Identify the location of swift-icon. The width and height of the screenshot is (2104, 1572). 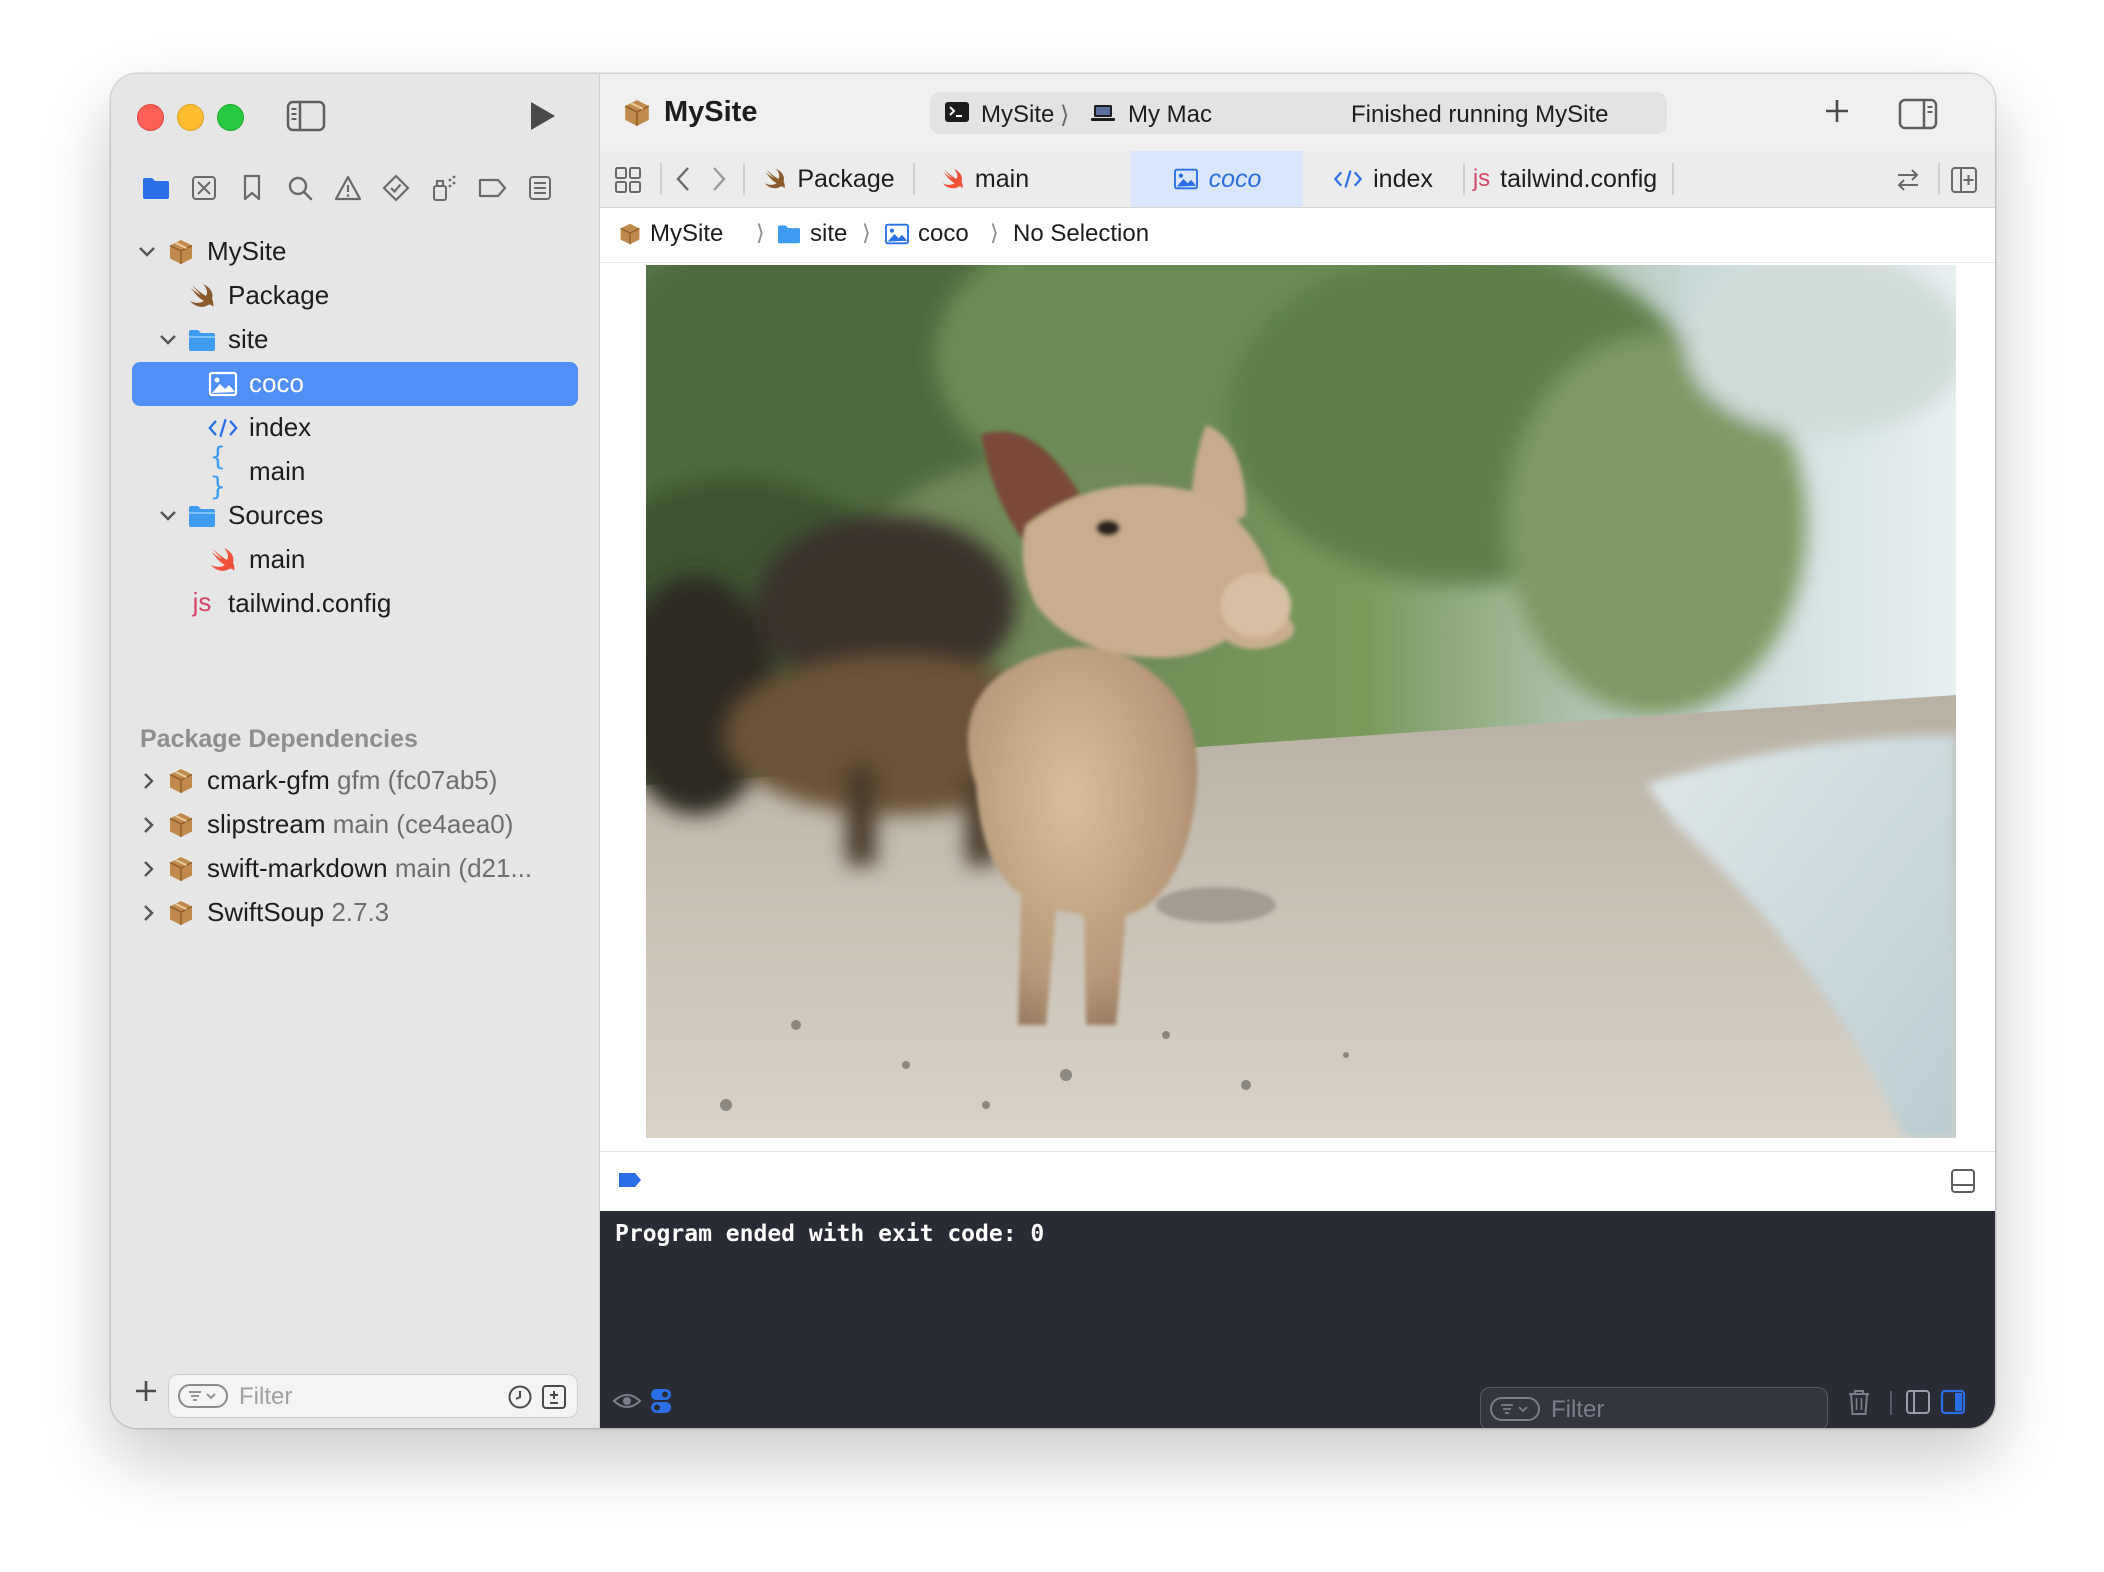
(223, 560).